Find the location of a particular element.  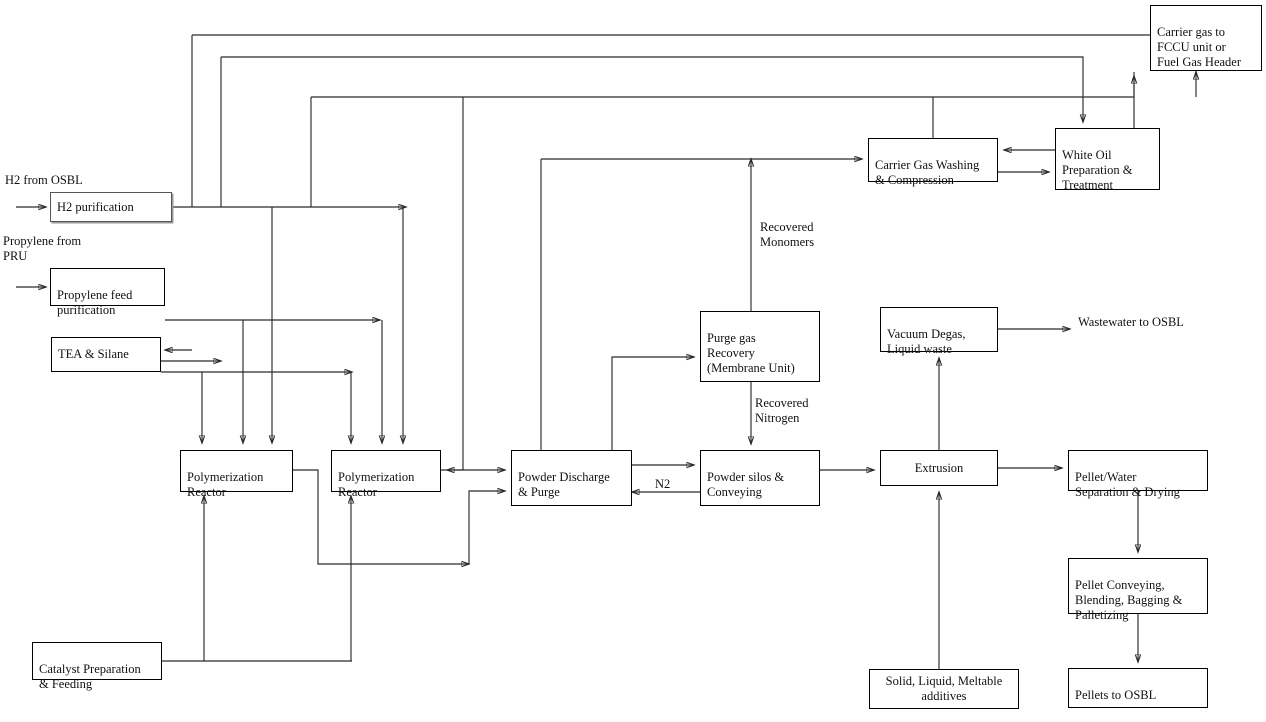

box-pellet-water-separation-drying: Pellet/Water Separation & Drying is located at coordinates (1138, 474).